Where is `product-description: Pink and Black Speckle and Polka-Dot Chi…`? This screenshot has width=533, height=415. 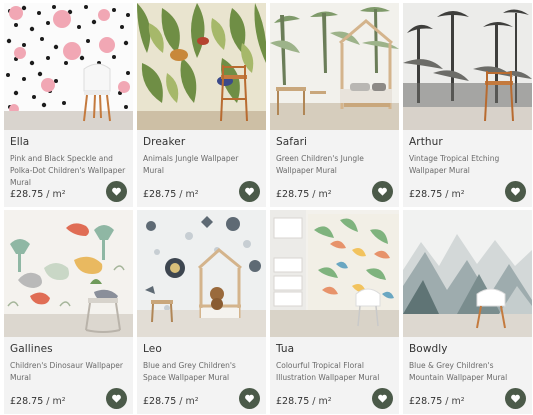 product-description: Pink and Black Speckle and Polka-Dot Chi… is located at coordinates (68, 170).